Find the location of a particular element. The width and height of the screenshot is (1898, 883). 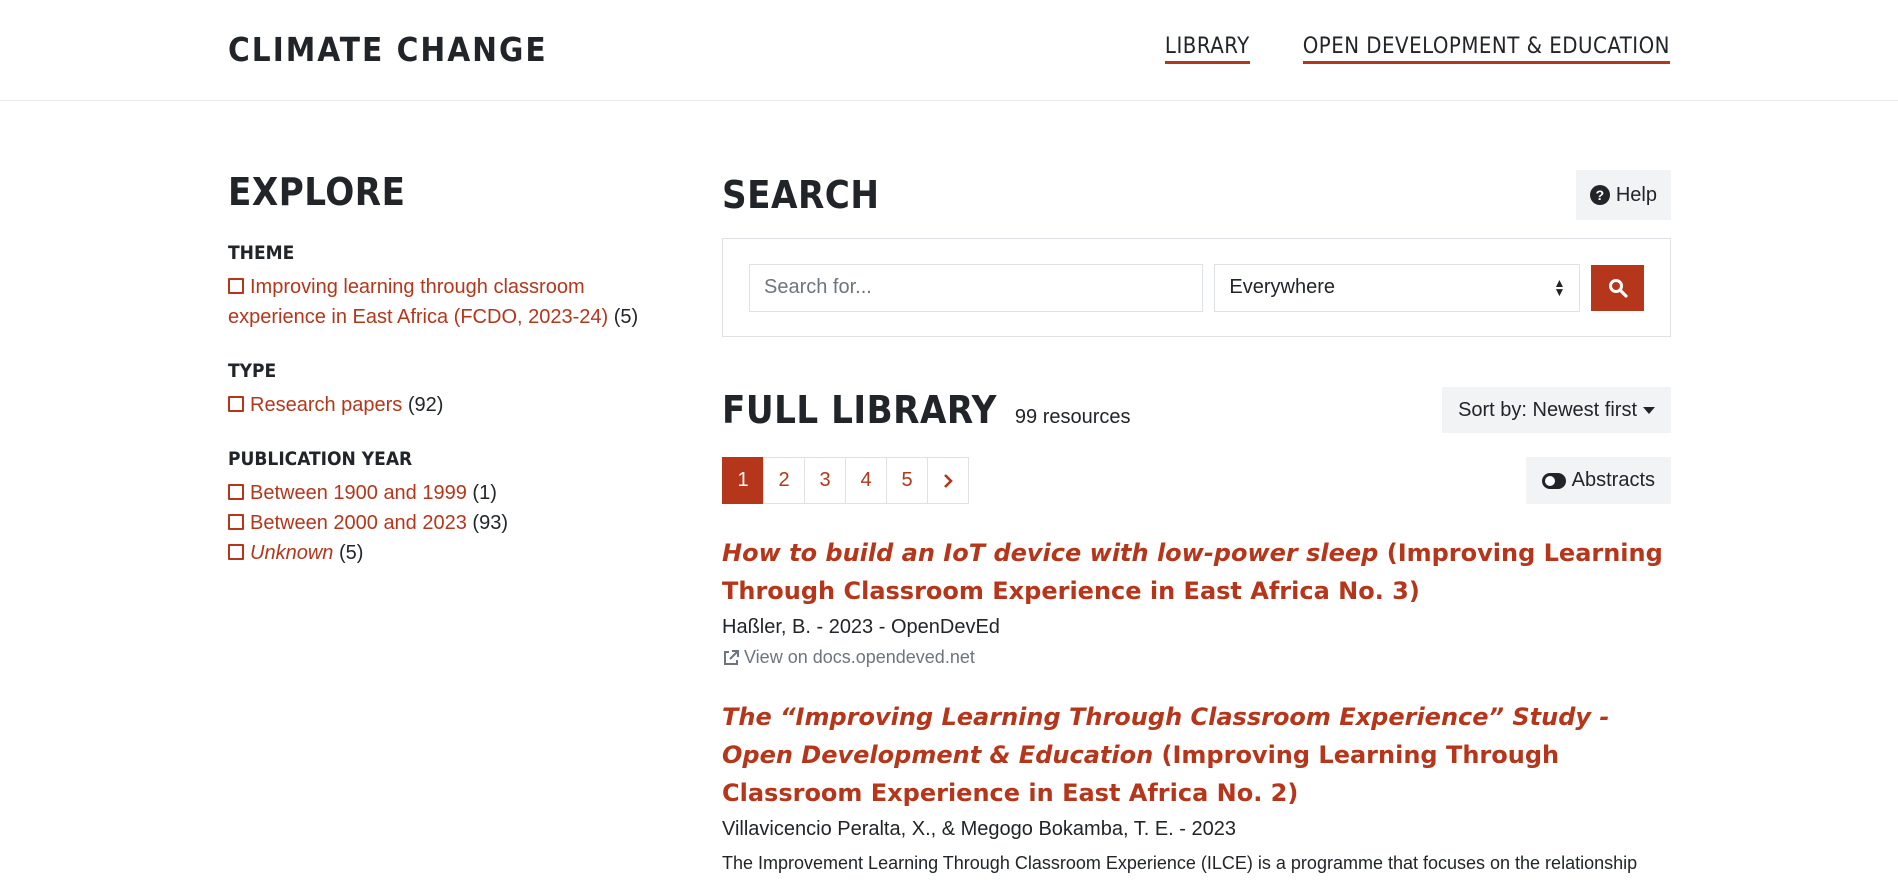

page-3: 3 is located at coordinates (825, 480).